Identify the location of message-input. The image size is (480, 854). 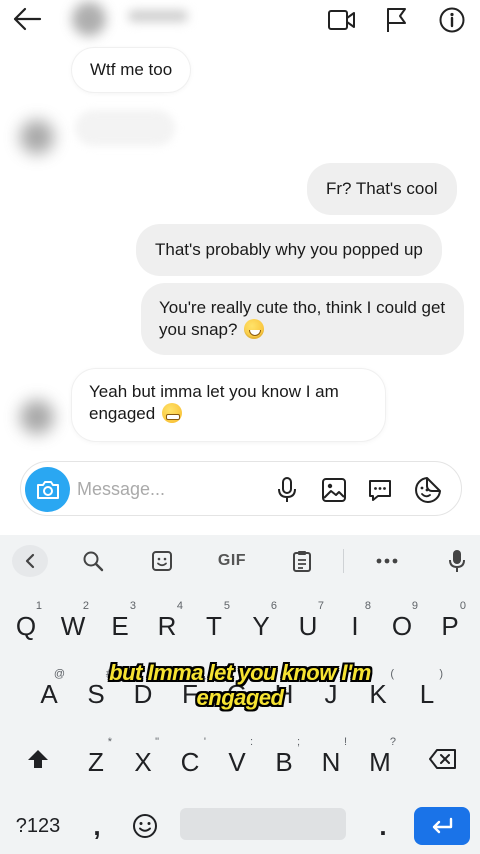
(167, 489).